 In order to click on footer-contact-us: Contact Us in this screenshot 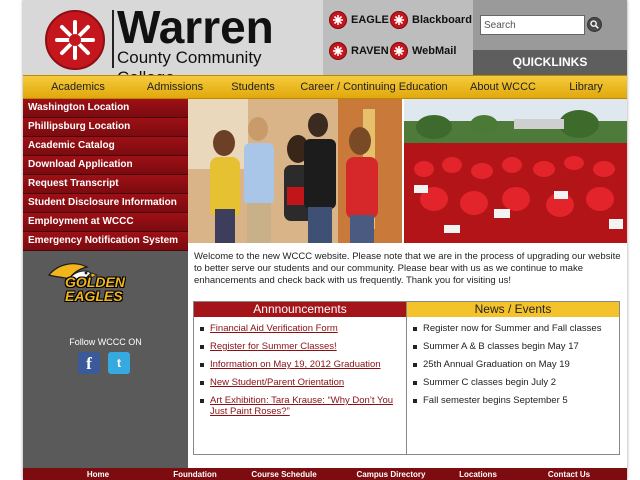, I will do `click(569, 474)`.